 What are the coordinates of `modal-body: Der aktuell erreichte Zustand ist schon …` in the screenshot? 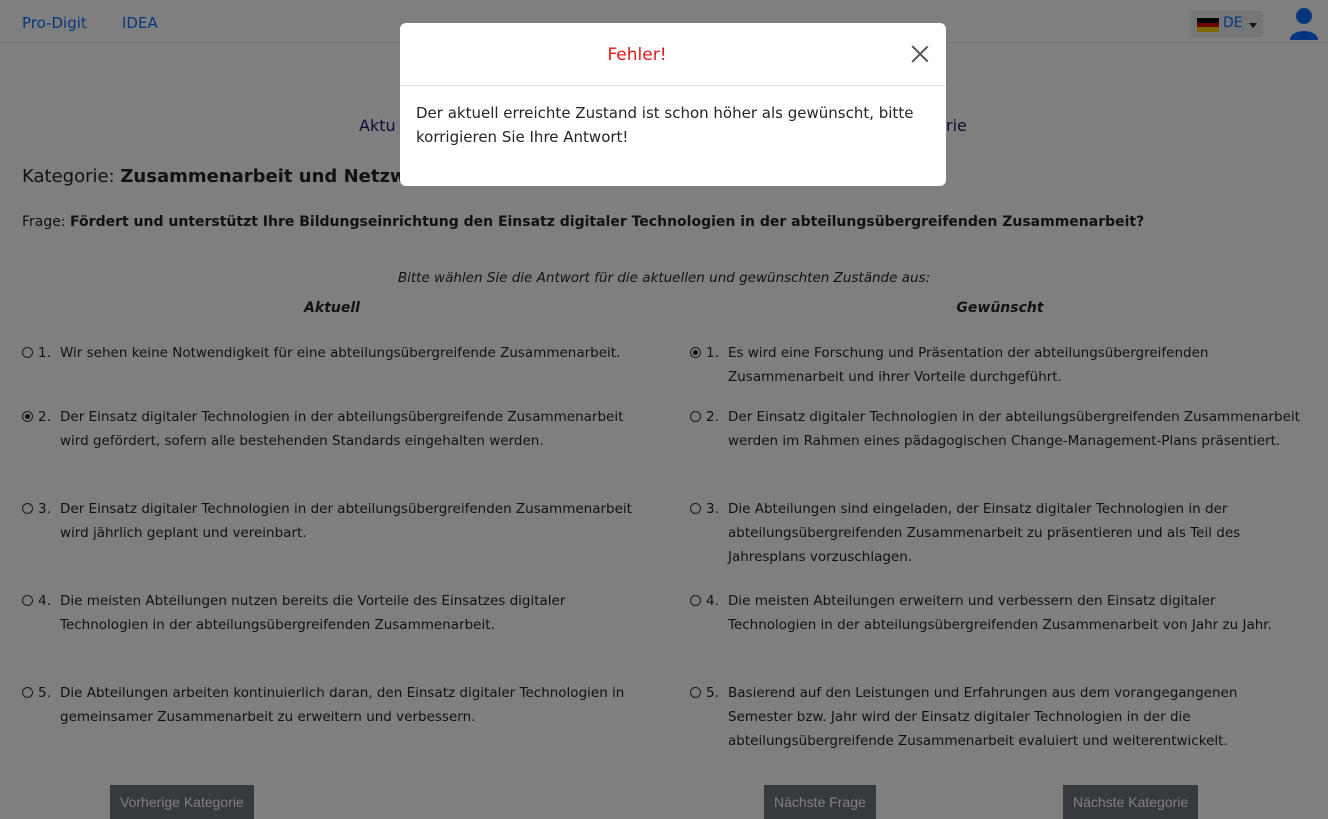 It's located at (665, 125).